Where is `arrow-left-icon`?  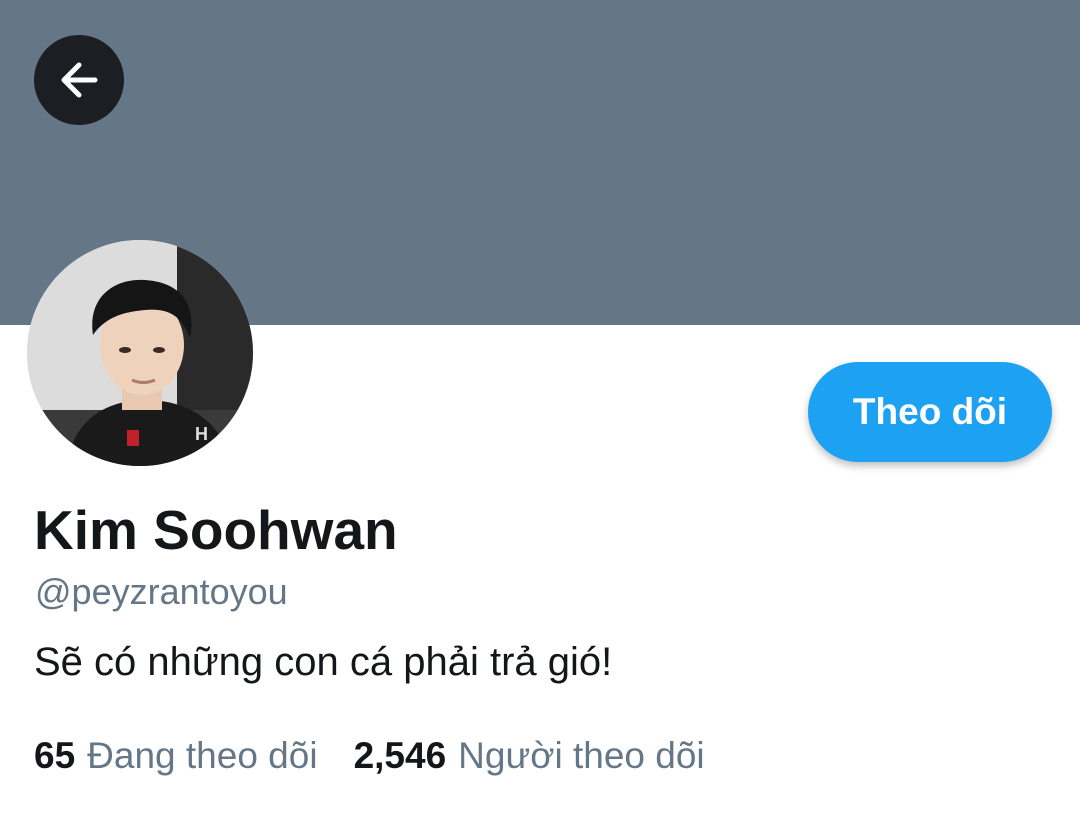
arrow-left-icon is located at coordinates (79, 80).